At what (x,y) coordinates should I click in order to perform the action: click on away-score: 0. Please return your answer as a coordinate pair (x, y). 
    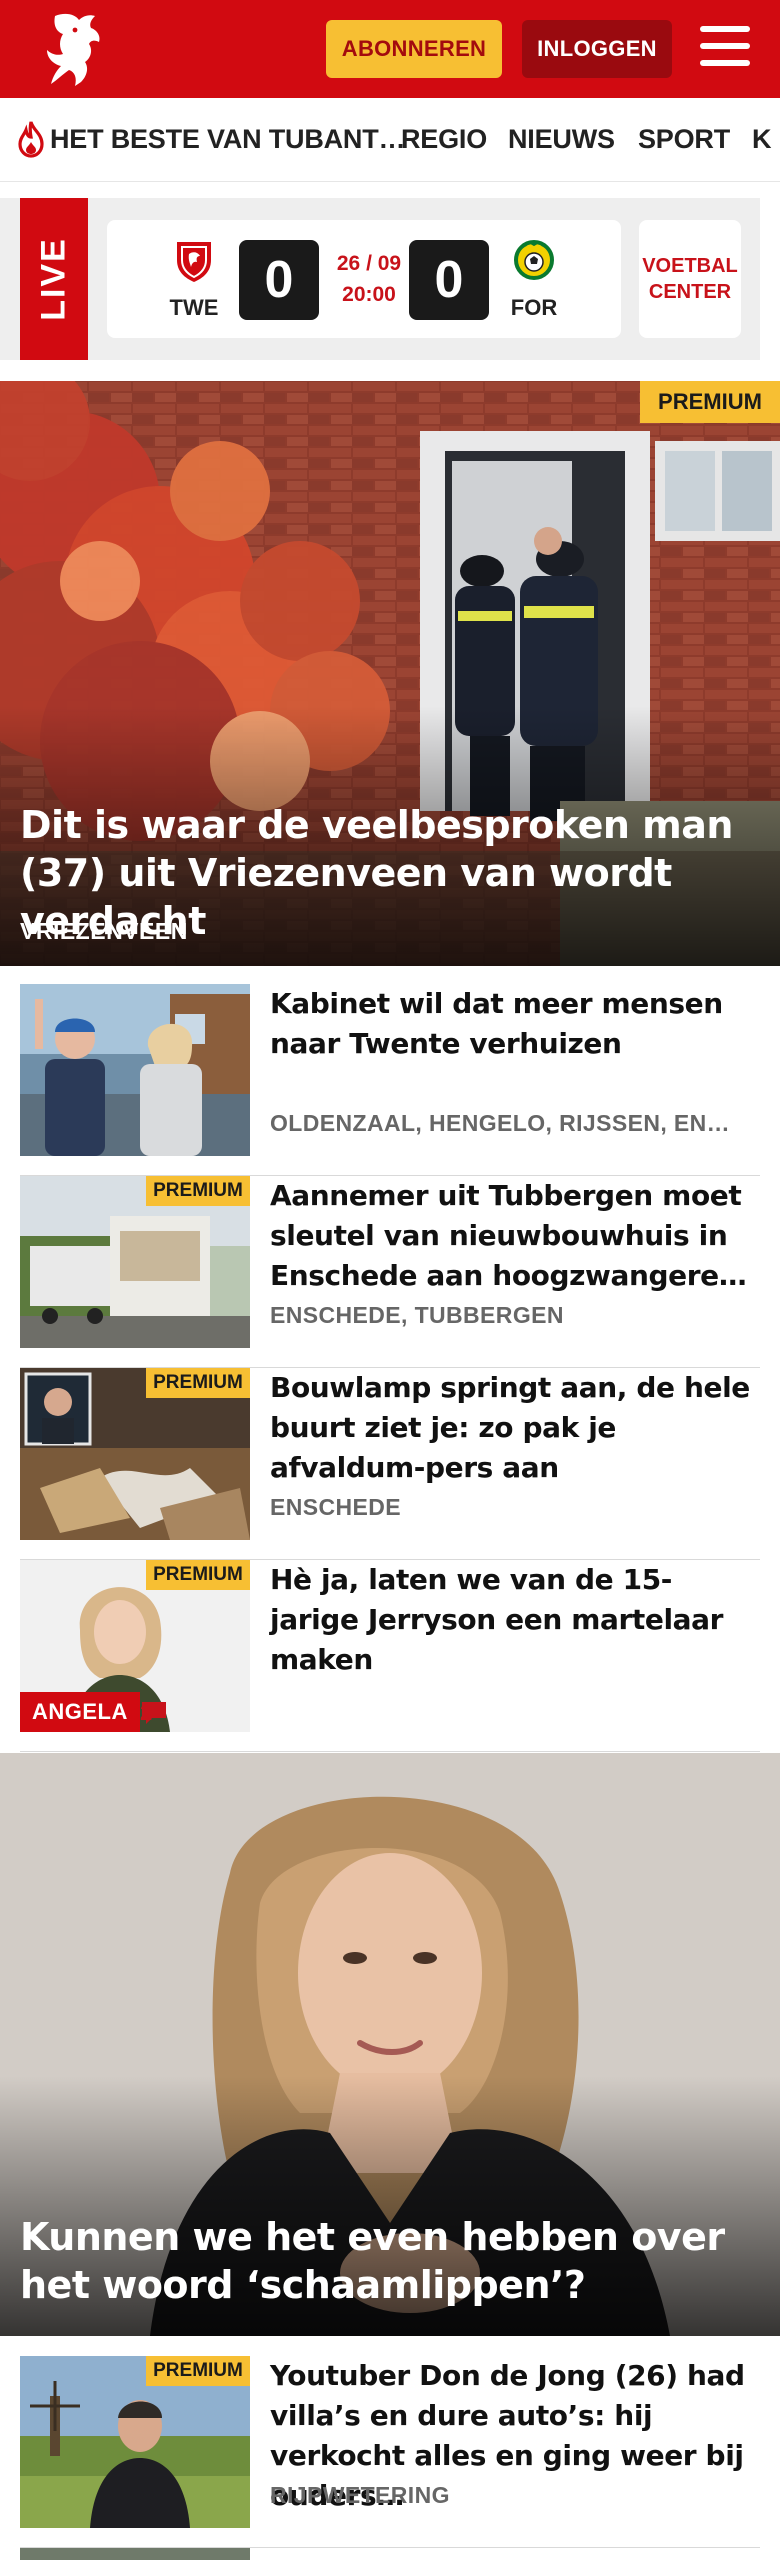
    Looking at the image, I should click on (449, 280).